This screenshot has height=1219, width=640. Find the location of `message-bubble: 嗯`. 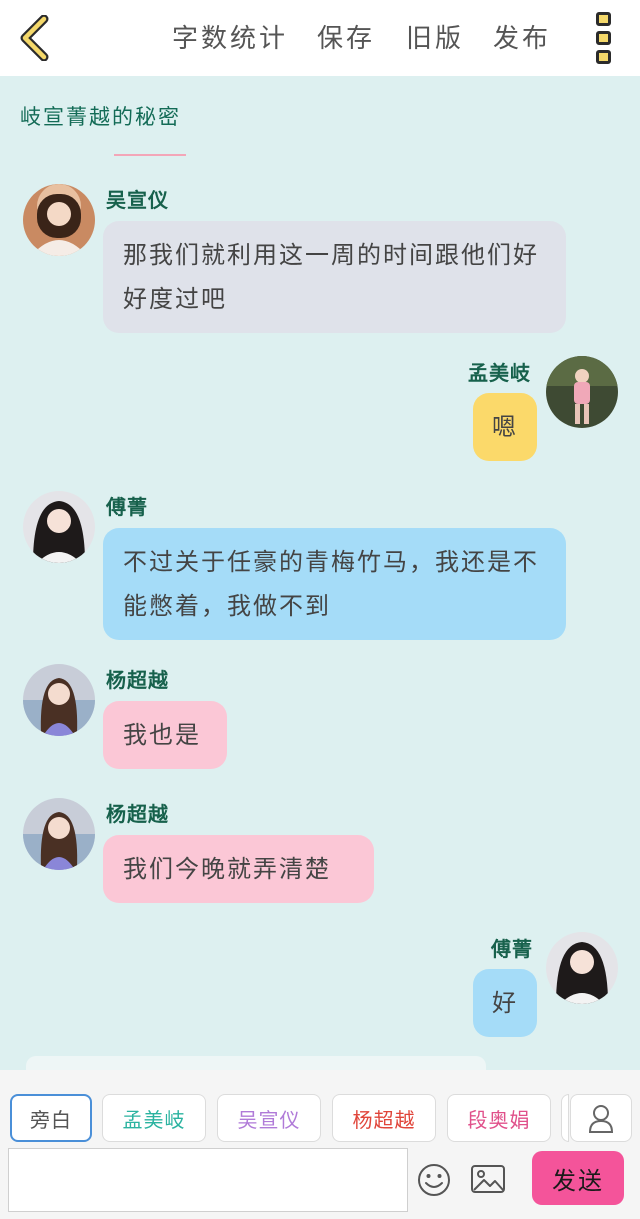

message-bubble: 嗯 is located at coordinates (505, 427).